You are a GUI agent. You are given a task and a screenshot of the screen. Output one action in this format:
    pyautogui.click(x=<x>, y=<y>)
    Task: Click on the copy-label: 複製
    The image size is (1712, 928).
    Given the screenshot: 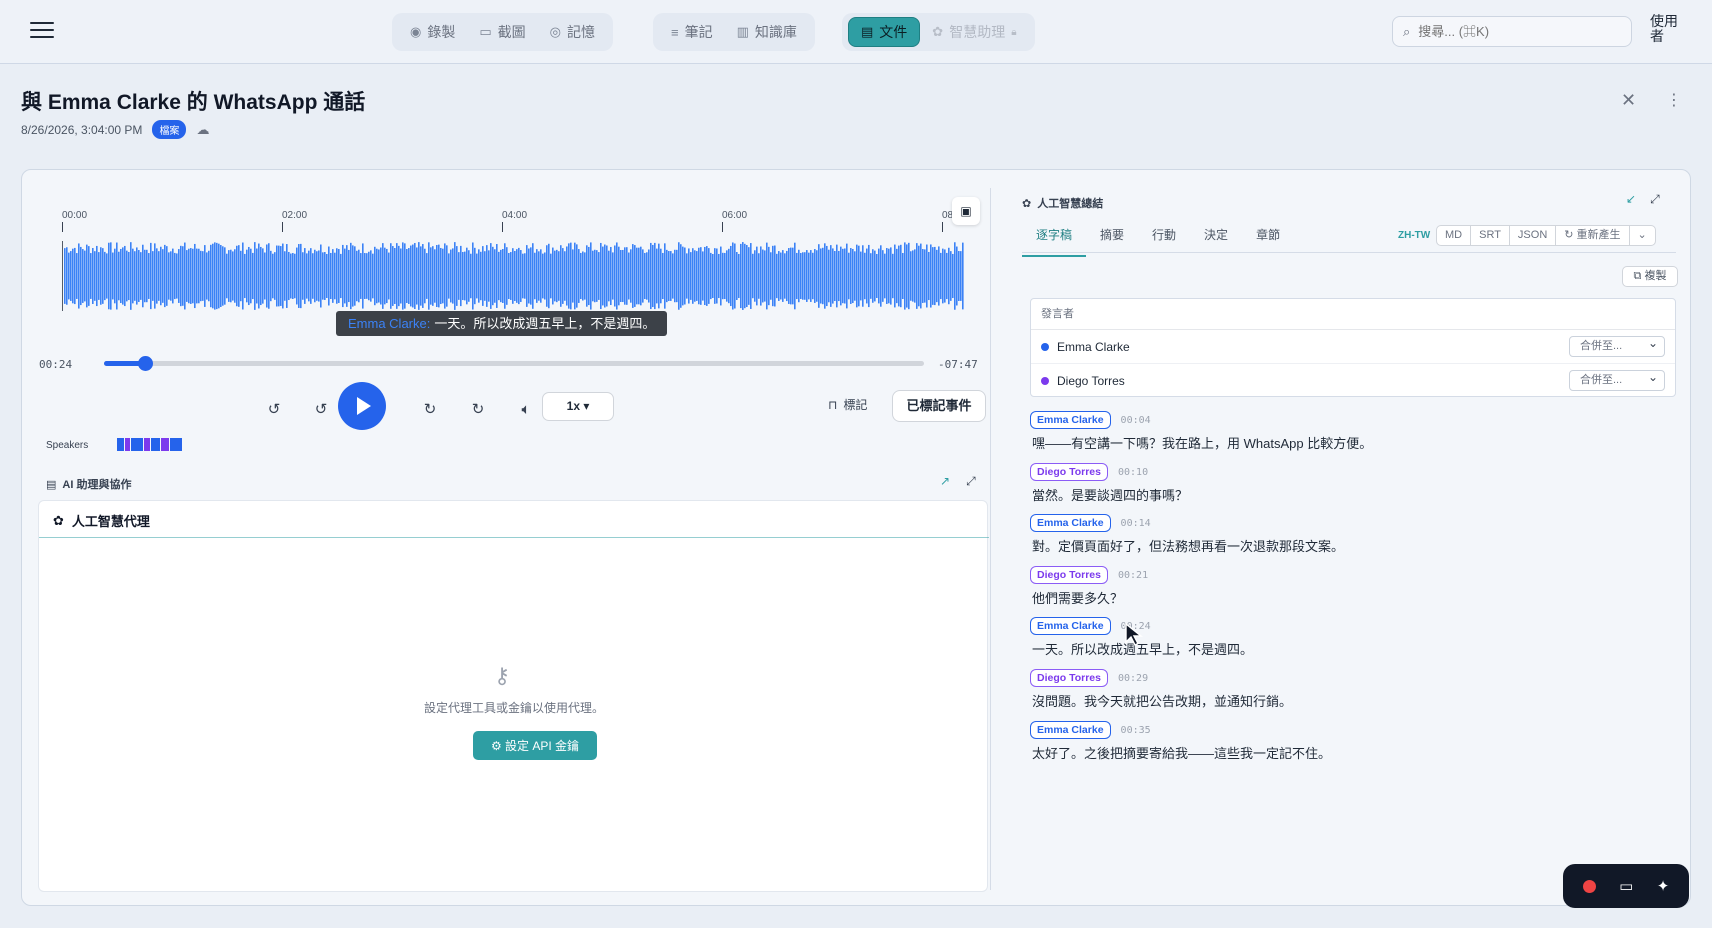 What is the action you would take?
    pyautogui.click(x=1655, y=276)
    